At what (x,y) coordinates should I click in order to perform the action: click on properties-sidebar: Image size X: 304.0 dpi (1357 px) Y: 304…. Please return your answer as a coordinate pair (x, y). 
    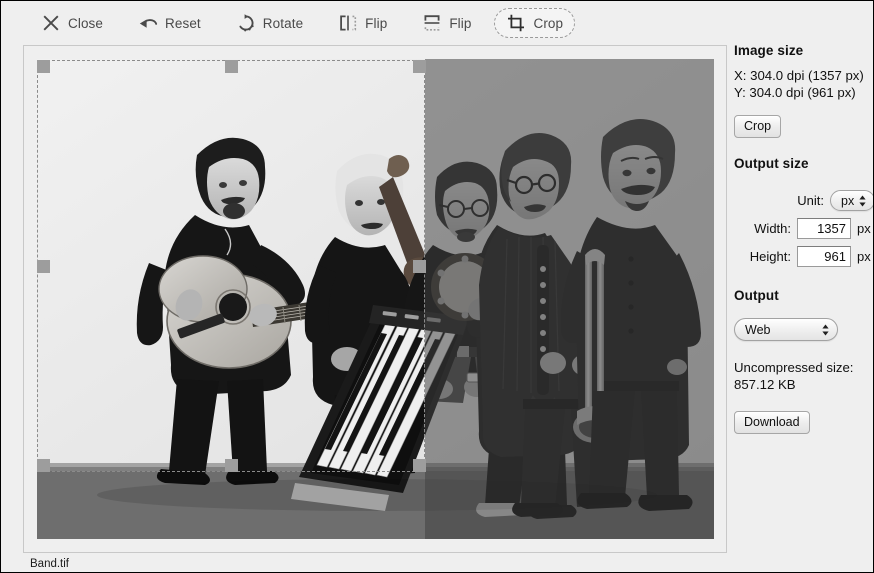
    Looking at the image, I should click on (803, 238).